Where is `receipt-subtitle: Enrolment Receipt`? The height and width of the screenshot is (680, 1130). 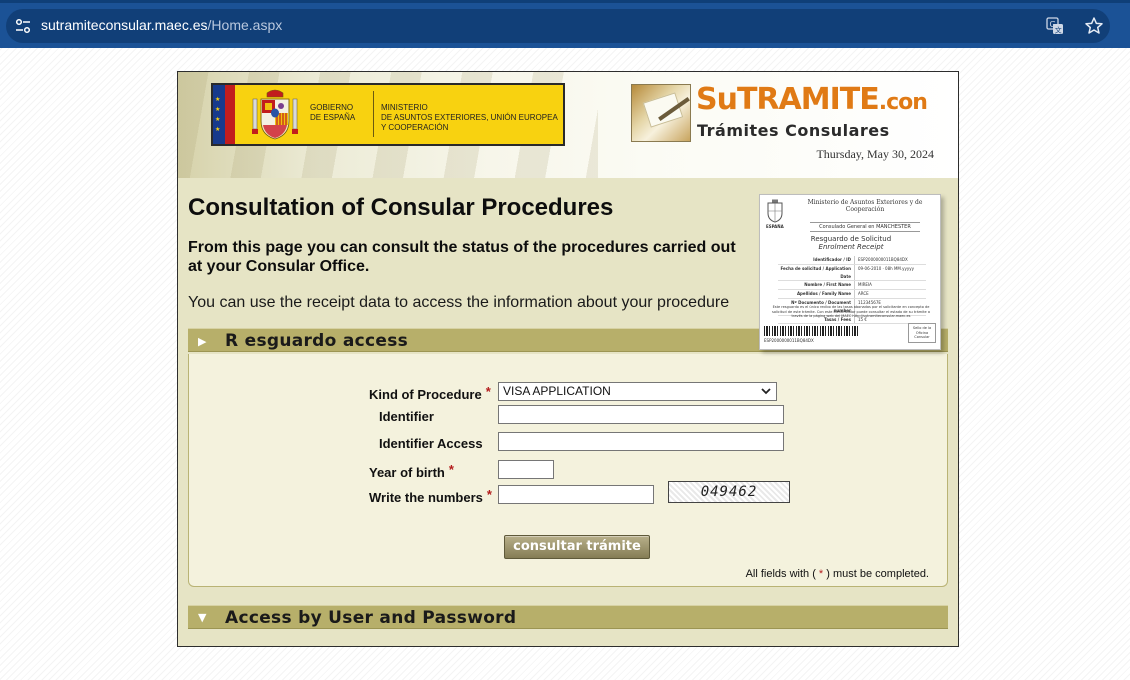 receipt-subtitle: Enrolment Receipt is located at coordinates (851, 247).